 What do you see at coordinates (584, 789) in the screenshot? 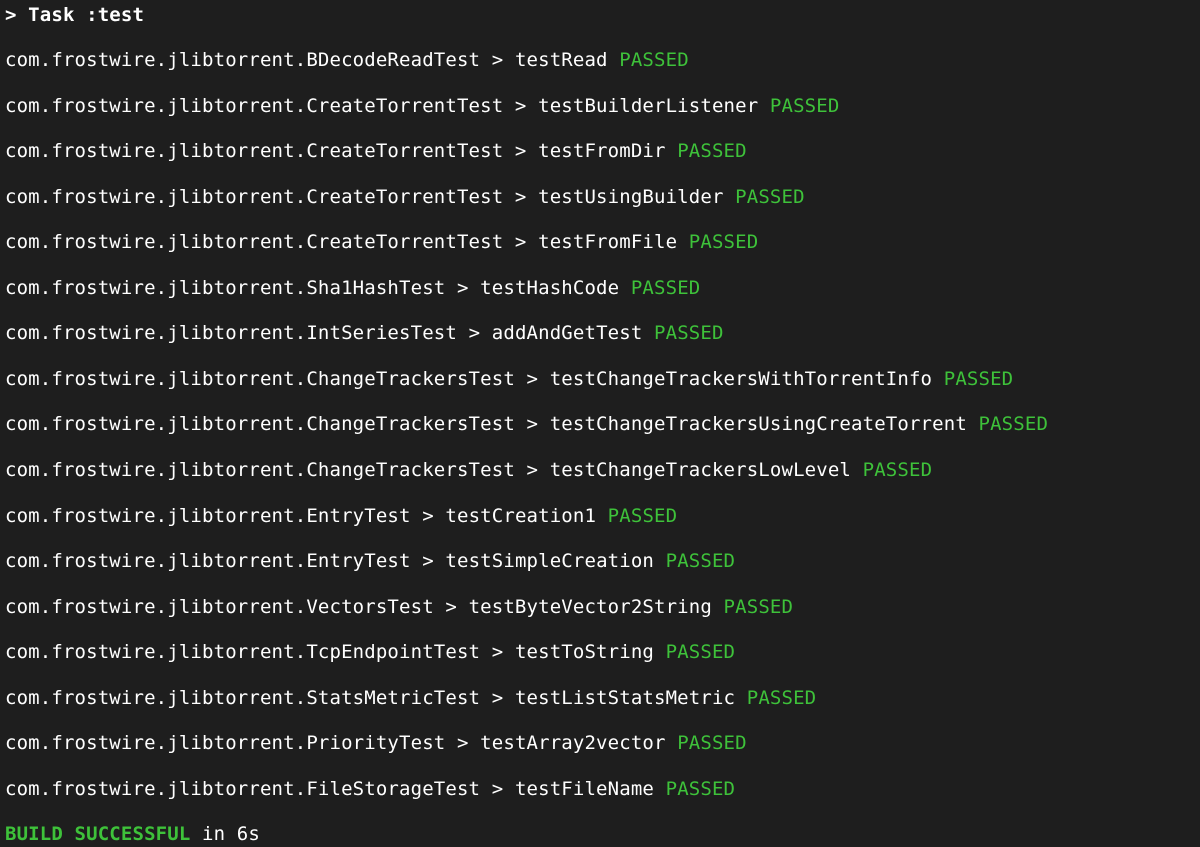
I see `test-name: testFileName` at bounding box center [584, 789].